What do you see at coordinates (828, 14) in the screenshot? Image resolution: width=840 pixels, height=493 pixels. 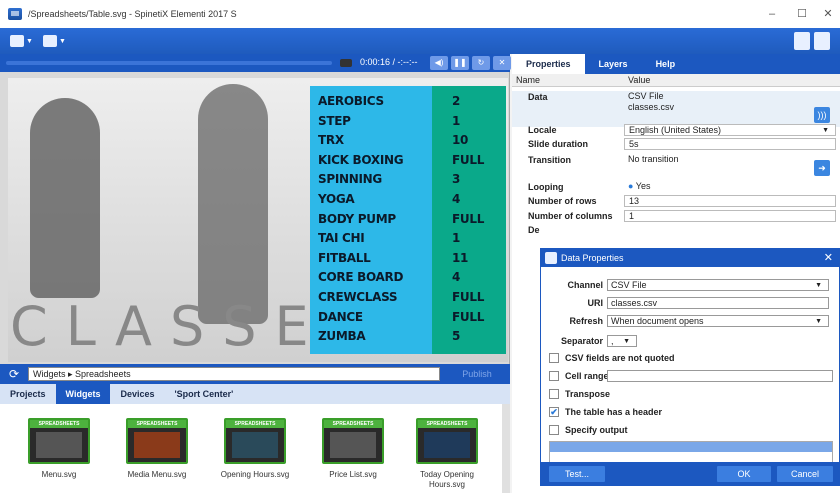 I see `close-button: ✕` at bounding box center [828, 14].